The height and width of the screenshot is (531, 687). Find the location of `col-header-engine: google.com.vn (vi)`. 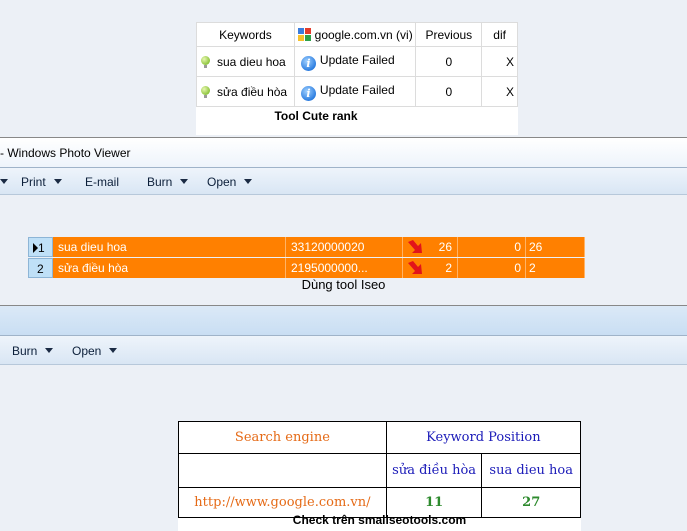

col-header-engine: google.com.vn (vi) is located at coordinates (355, 34).